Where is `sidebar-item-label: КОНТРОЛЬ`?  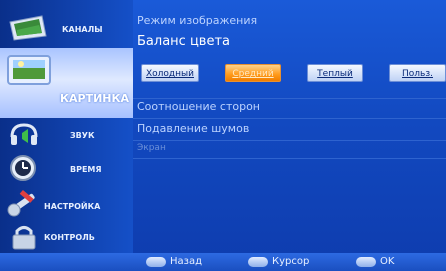
sidebar-item-label: КОНТРОЛЬ is located at coordinates (69, 237).